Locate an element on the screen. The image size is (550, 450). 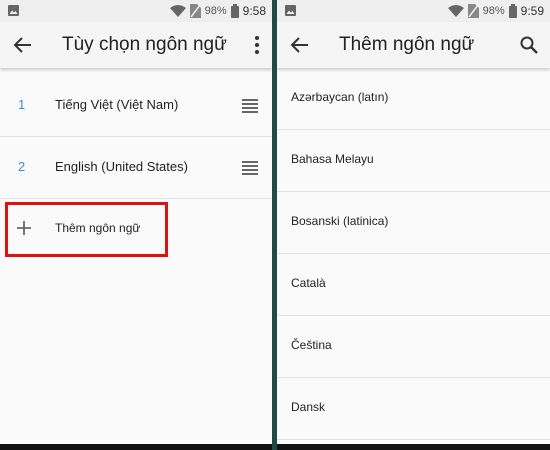
language-option-label: Čeština is located at coordinates (311, 345).